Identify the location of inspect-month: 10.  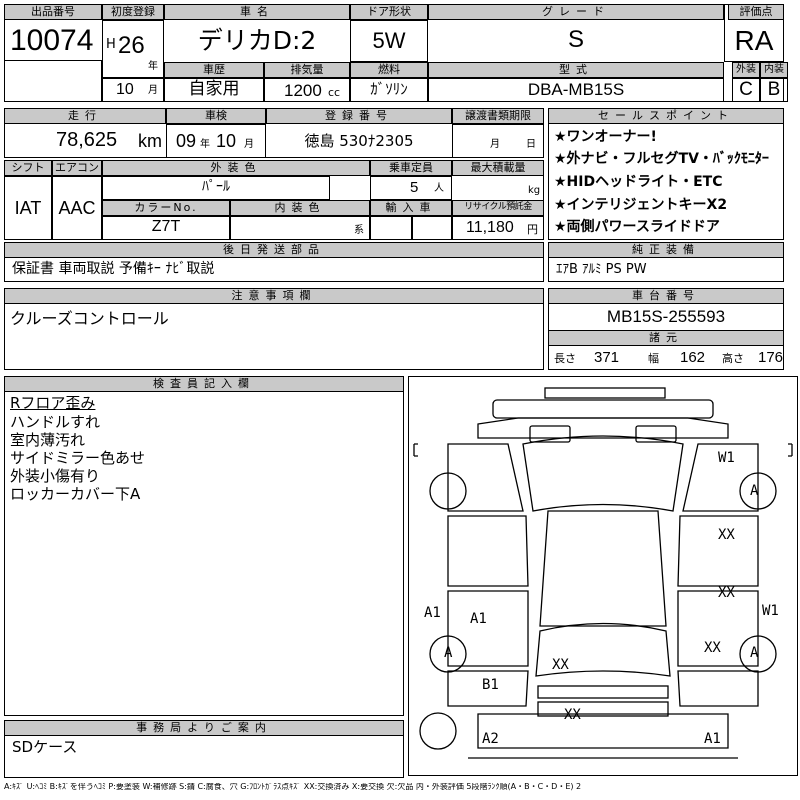
(226, 141).